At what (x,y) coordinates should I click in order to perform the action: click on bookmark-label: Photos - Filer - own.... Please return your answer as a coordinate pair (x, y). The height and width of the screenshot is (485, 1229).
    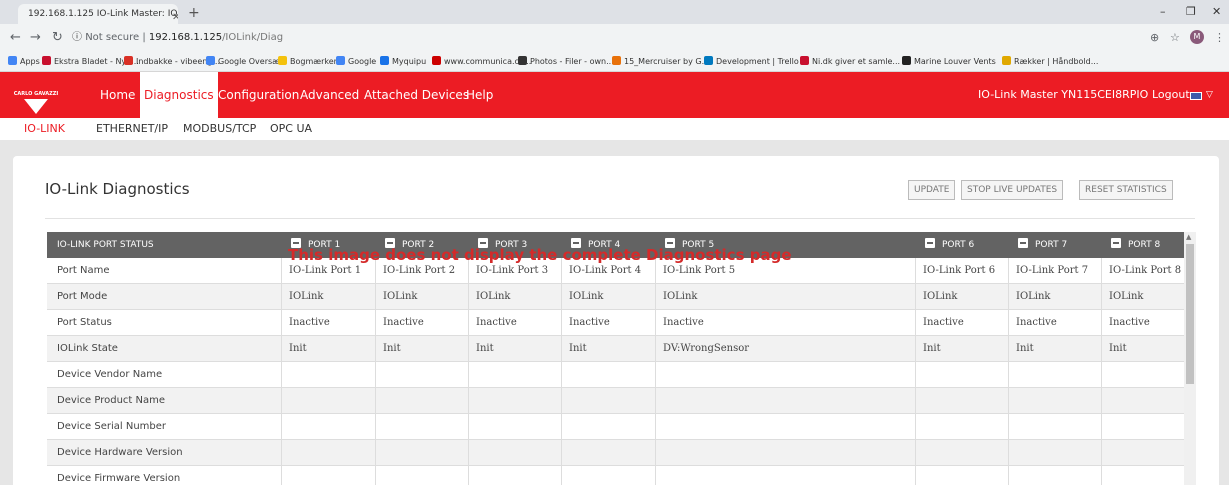
    Looking at the image, I should click on (572, 61).